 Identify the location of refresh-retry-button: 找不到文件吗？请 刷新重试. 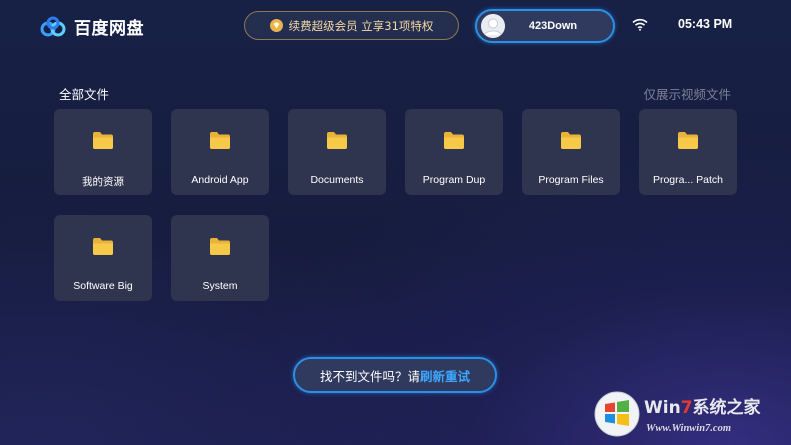
(395, 375).